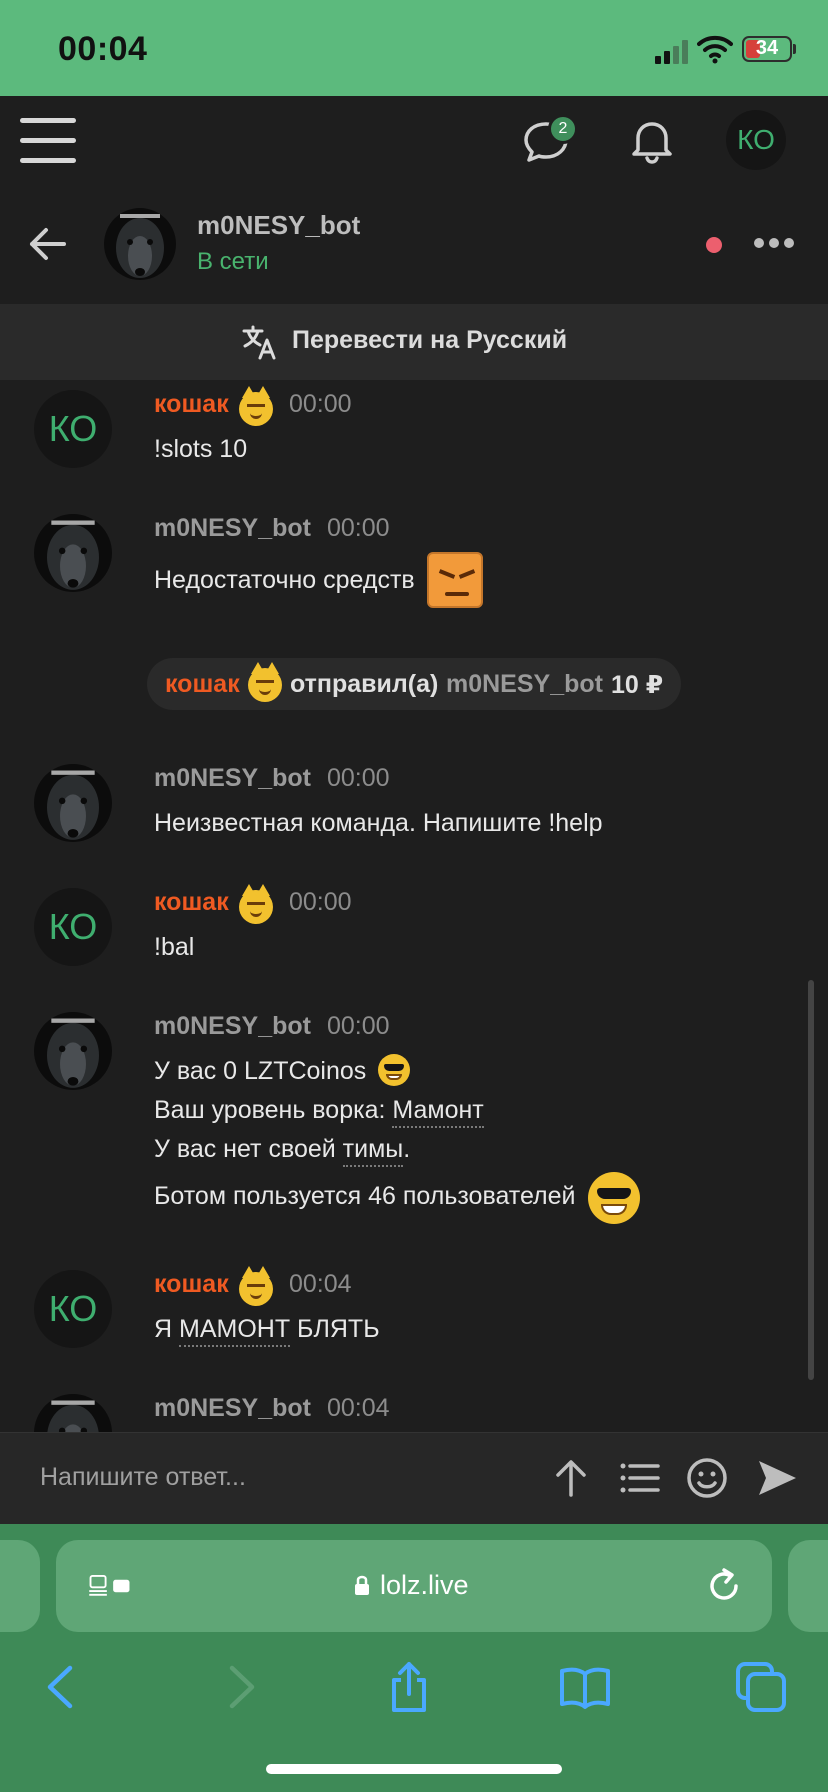  Describe the element at coordinates (239, 1687) in the screenshot. I see `forward-icon` at that location.